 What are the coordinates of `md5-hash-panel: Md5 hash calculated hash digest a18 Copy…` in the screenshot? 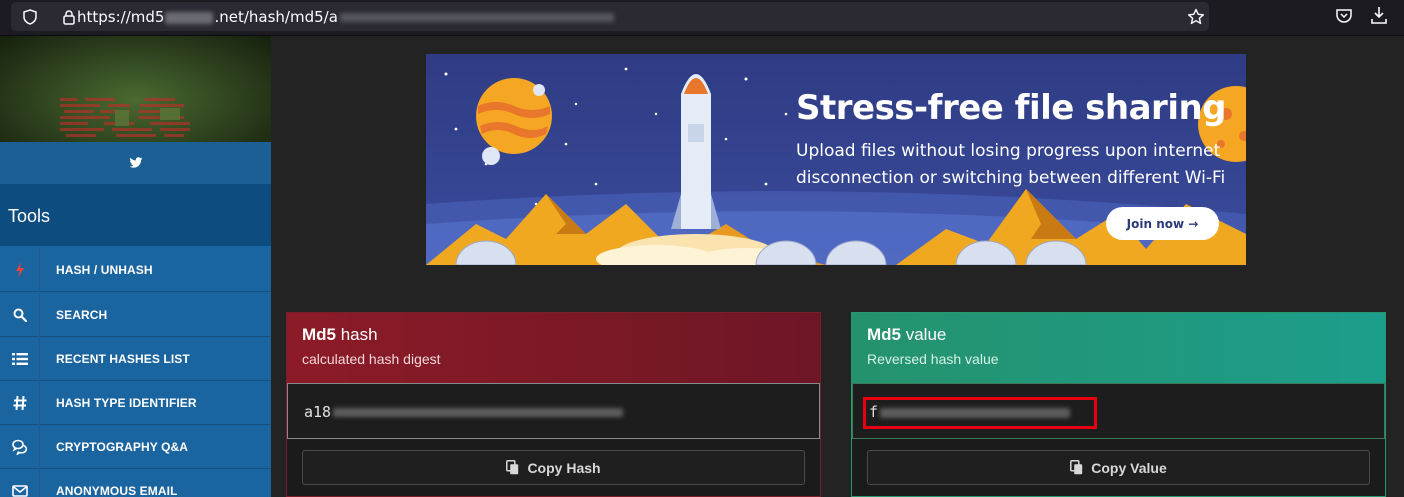 It's located at (553, 404).